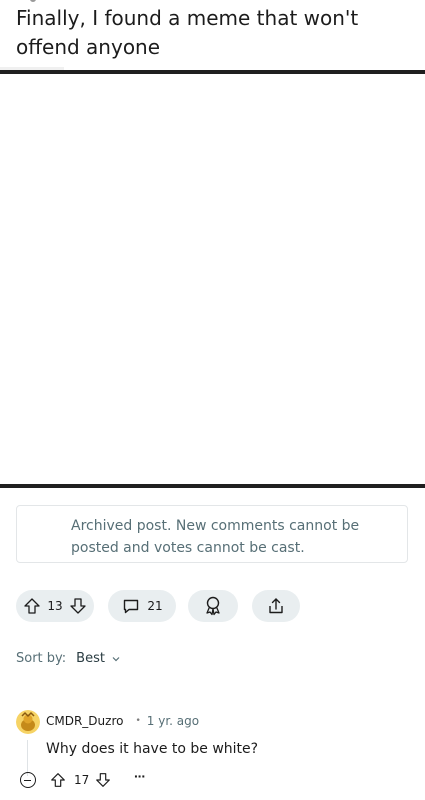 The width and height of the screenshot is (425, 800). Describe the element at coordinates (58, 780) in the screenshot. I see `comment-upvote-icon` at that location.